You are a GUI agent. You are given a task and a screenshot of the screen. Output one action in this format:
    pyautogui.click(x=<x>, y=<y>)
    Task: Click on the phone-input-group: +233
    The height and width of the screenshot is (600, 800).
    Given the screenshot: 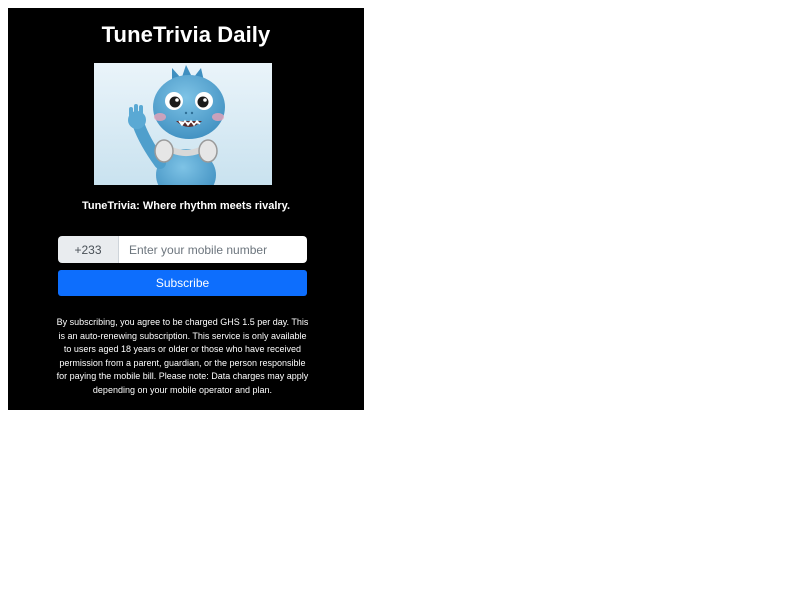 What is the action you would take?
    pyautogui.click(x=182, y=249)
    